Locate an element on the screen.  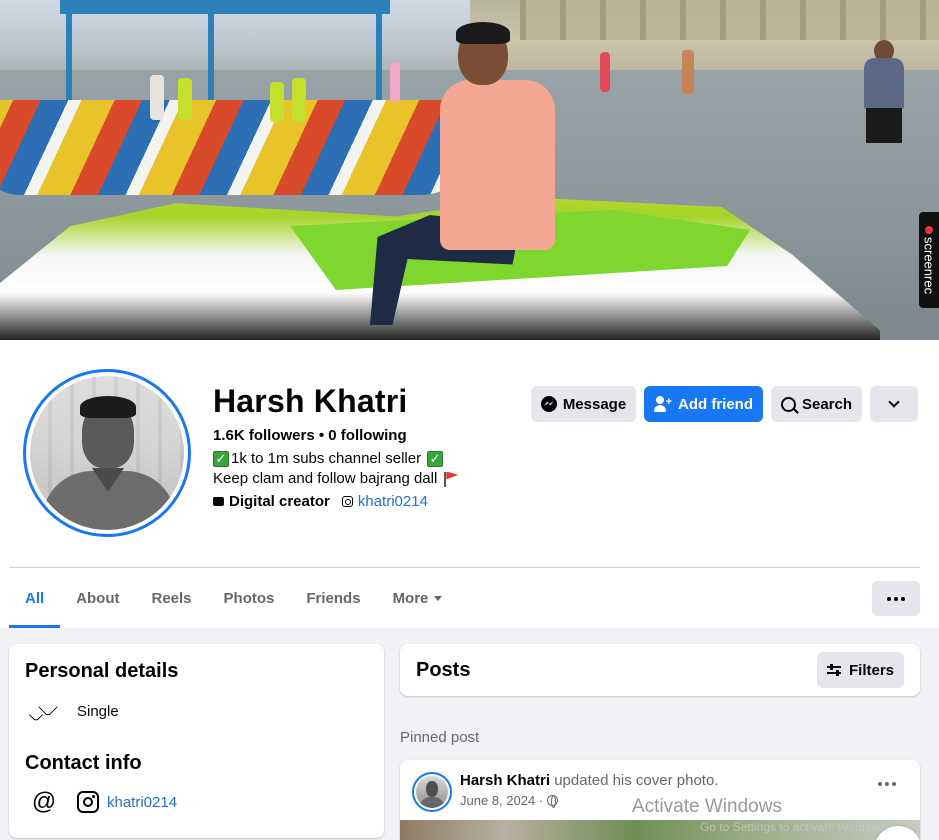
screenrec-tab: screenrec is located at coordinates (929, 260).